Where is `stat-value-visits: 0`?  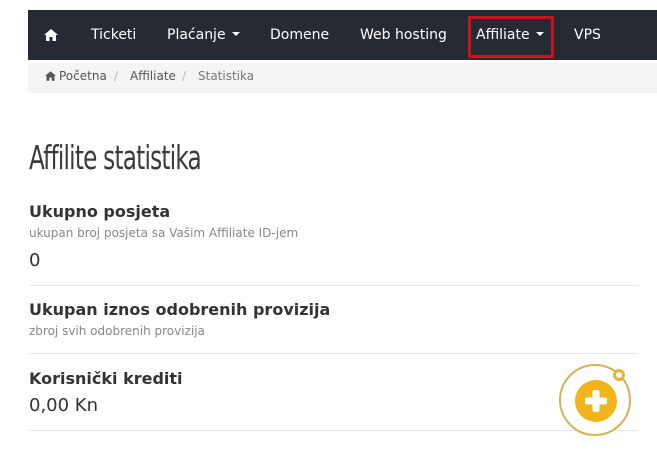
stat-value-visits: 0 is located at coordinates (35, 260).